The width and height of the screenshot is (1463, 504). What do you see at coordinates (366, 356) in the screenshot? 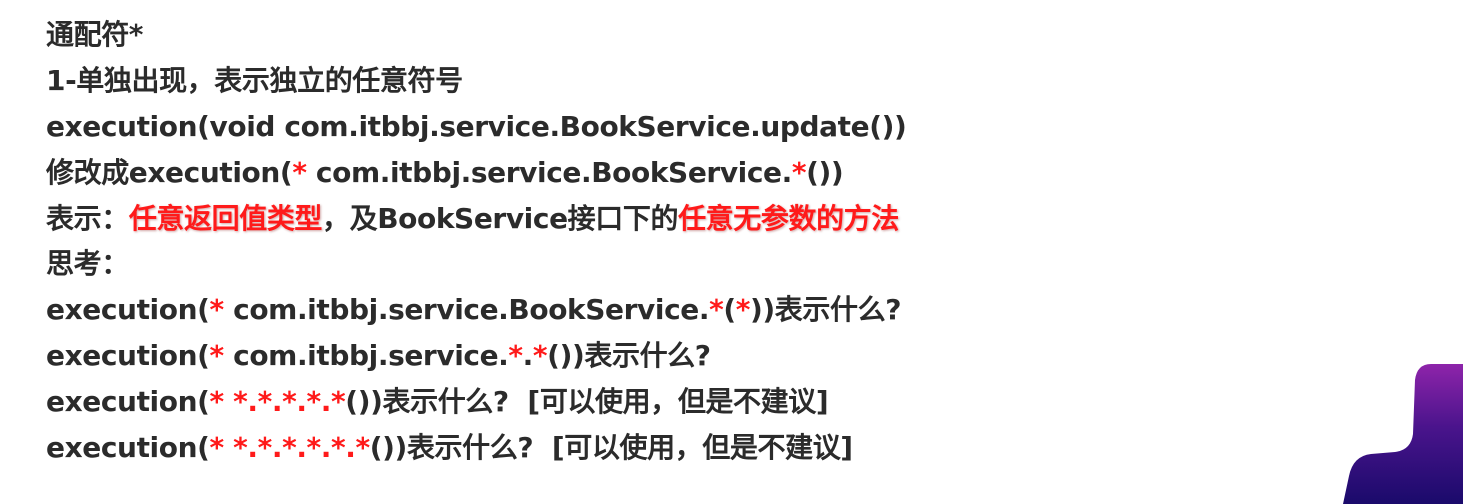
I see `text-segment: com.itbbj.service.` at bounding box center [366, 356].